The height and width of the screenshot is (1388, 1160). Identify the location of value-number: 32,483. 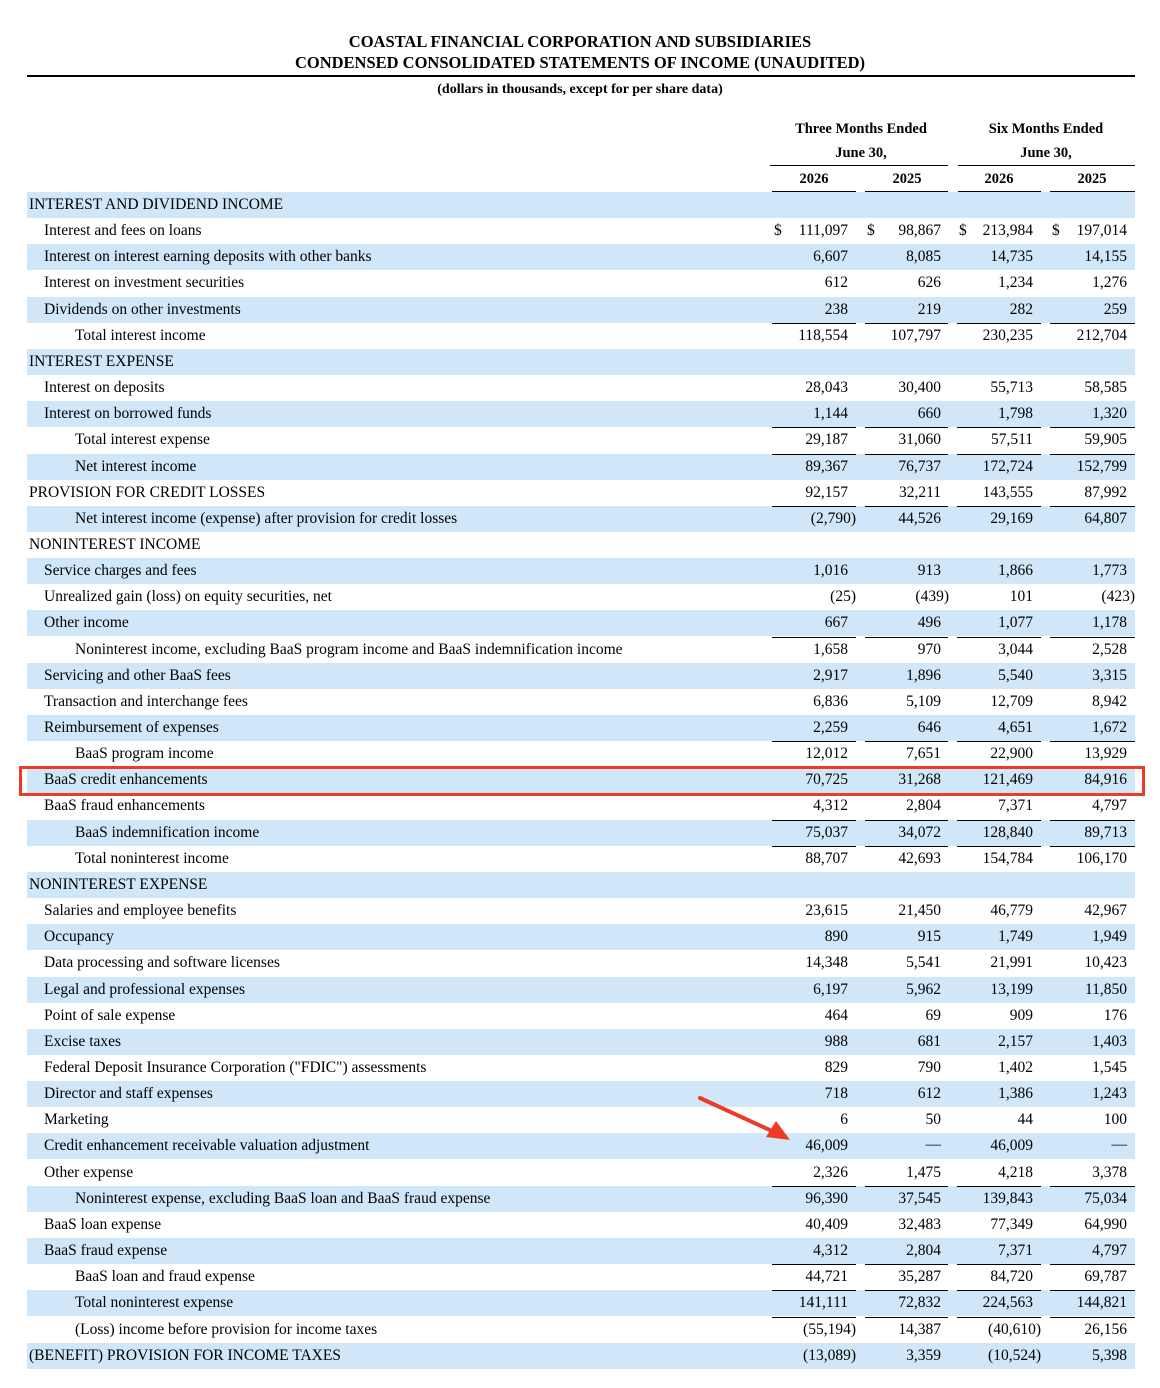
(919, 1224).